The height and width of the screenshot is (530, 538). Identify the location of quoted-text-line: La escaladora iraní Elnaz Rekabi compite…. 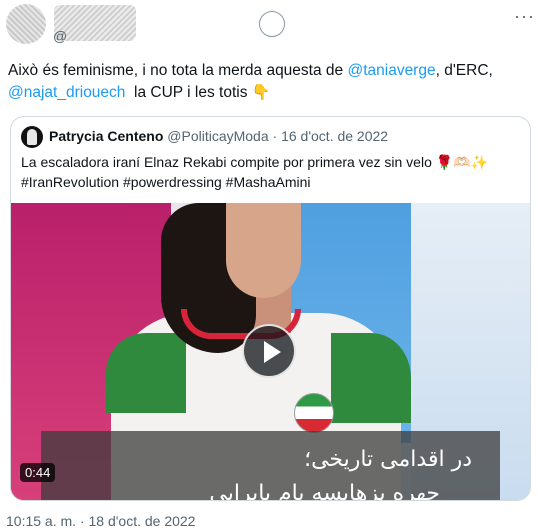
(228, 162).